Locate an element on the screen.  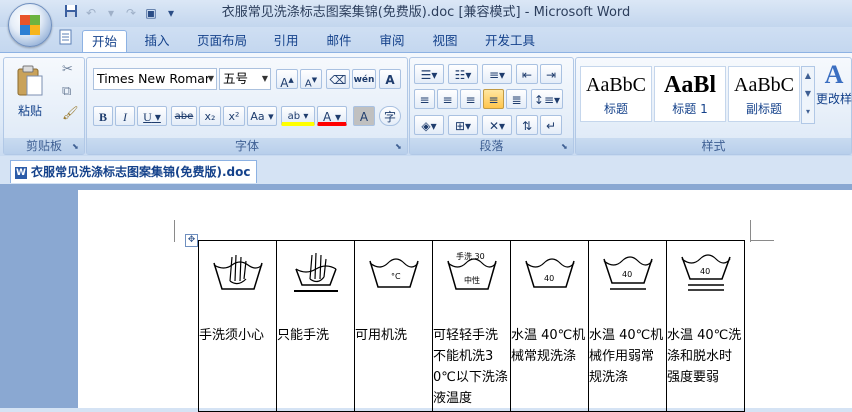
line-spacing-icon: ↕≡▾ is located at coordinates (547, 99).